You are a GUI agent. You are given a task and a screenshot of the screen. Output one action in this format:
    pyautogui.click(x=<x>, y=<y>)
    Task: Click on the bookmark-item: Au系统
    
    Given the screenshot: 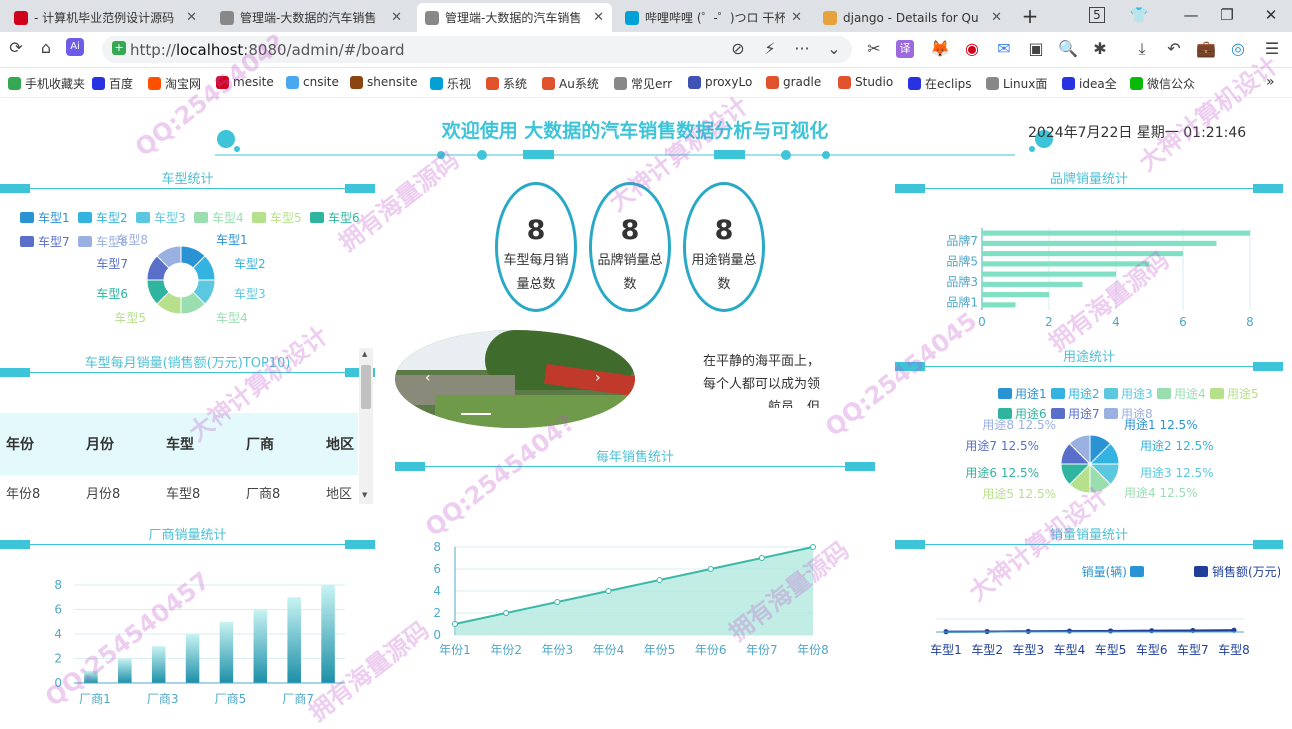 What is the action you would take?
    pyautogui.click(x=570, y=83)
    